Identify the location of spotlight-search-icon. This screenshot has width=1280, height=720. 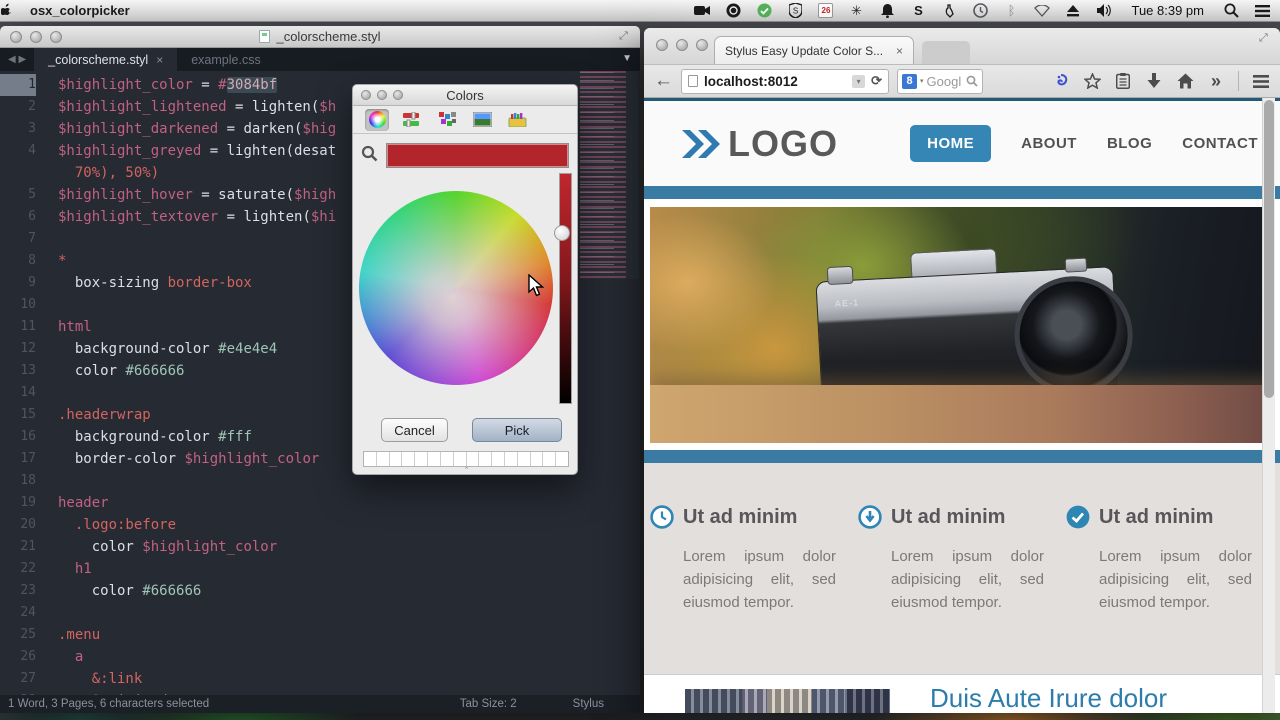
(1231, 11).